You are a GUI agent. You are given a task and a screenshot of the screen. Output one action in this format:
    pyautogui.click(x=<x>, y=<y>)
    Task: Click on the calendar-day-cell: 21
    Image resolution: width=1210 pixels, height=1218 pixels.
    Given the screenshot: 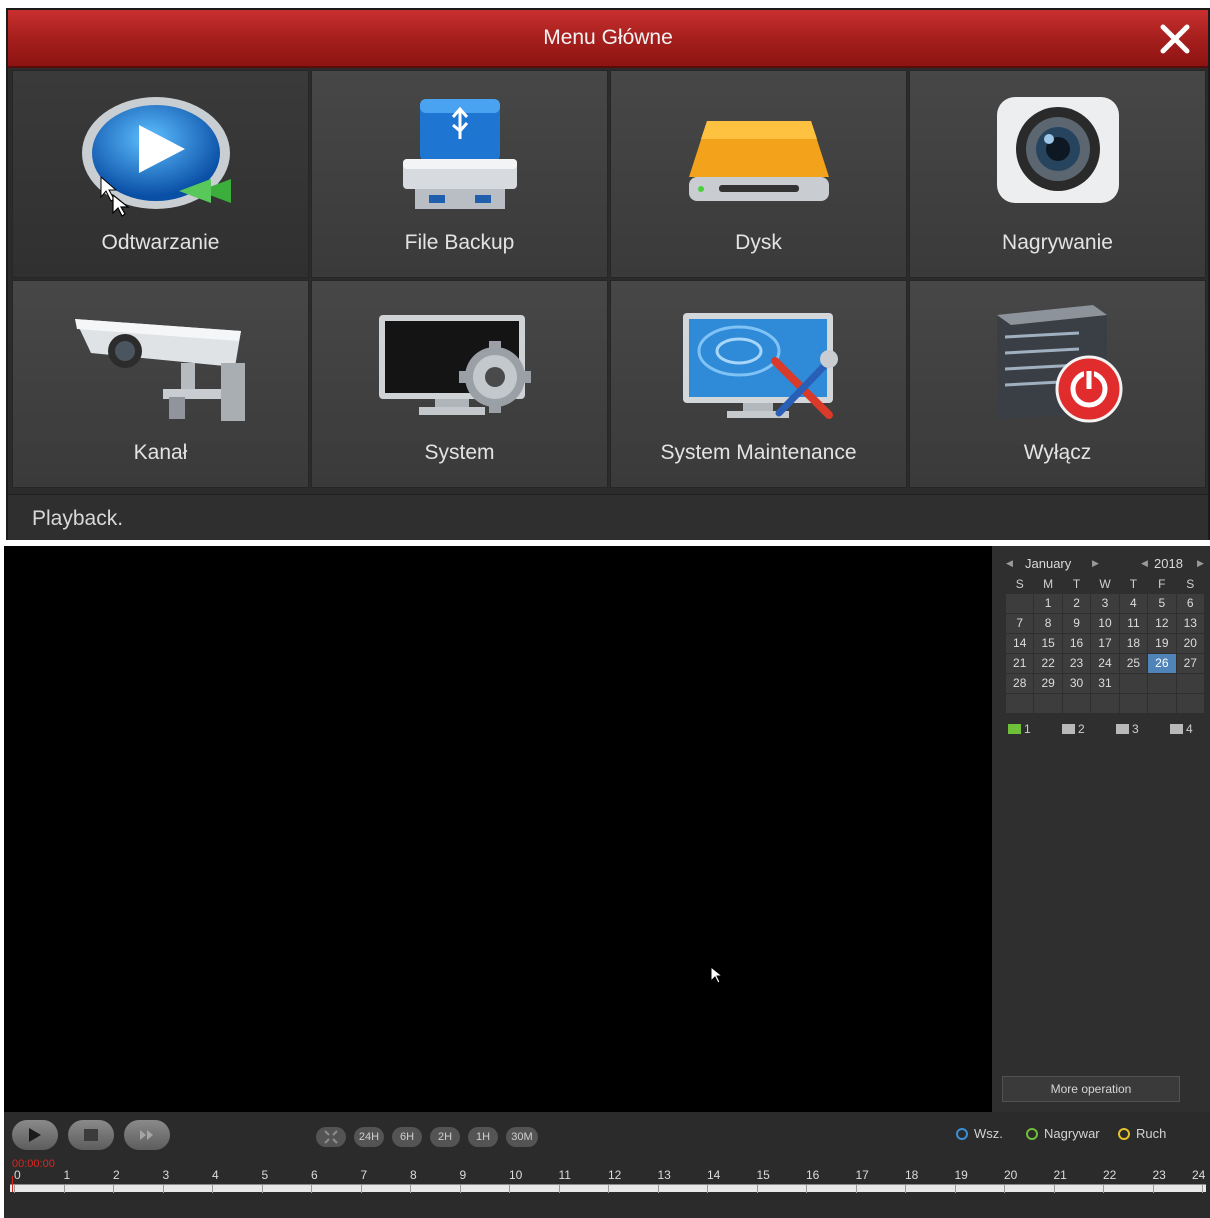 What is the action you would take?
    pyautogui.click(x=1019, y=663)
    